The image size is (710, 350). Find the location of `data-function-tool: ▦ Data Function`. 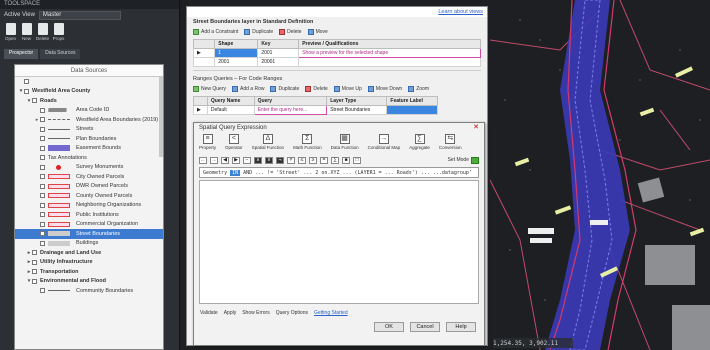

data-function-tool: ▦ Data Function is located at coordinates (345, 144).